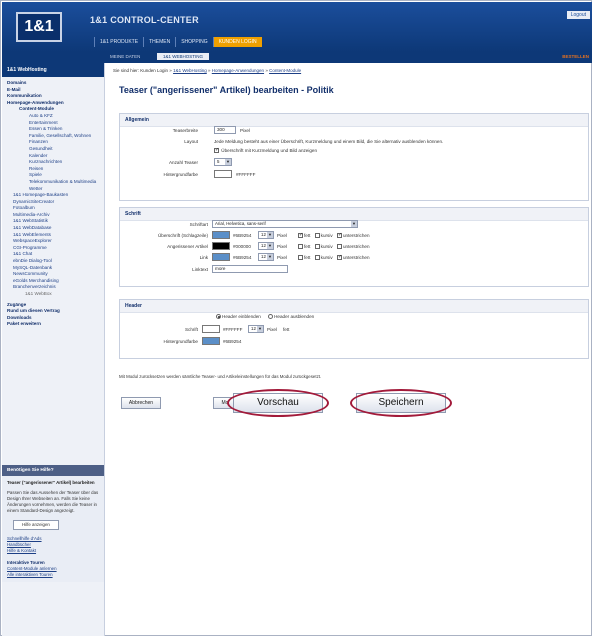  What do you see at coordinates (271, 317) in the screenshot?
I see `header-ausblenden-radio` at bounding box center [271, 317].